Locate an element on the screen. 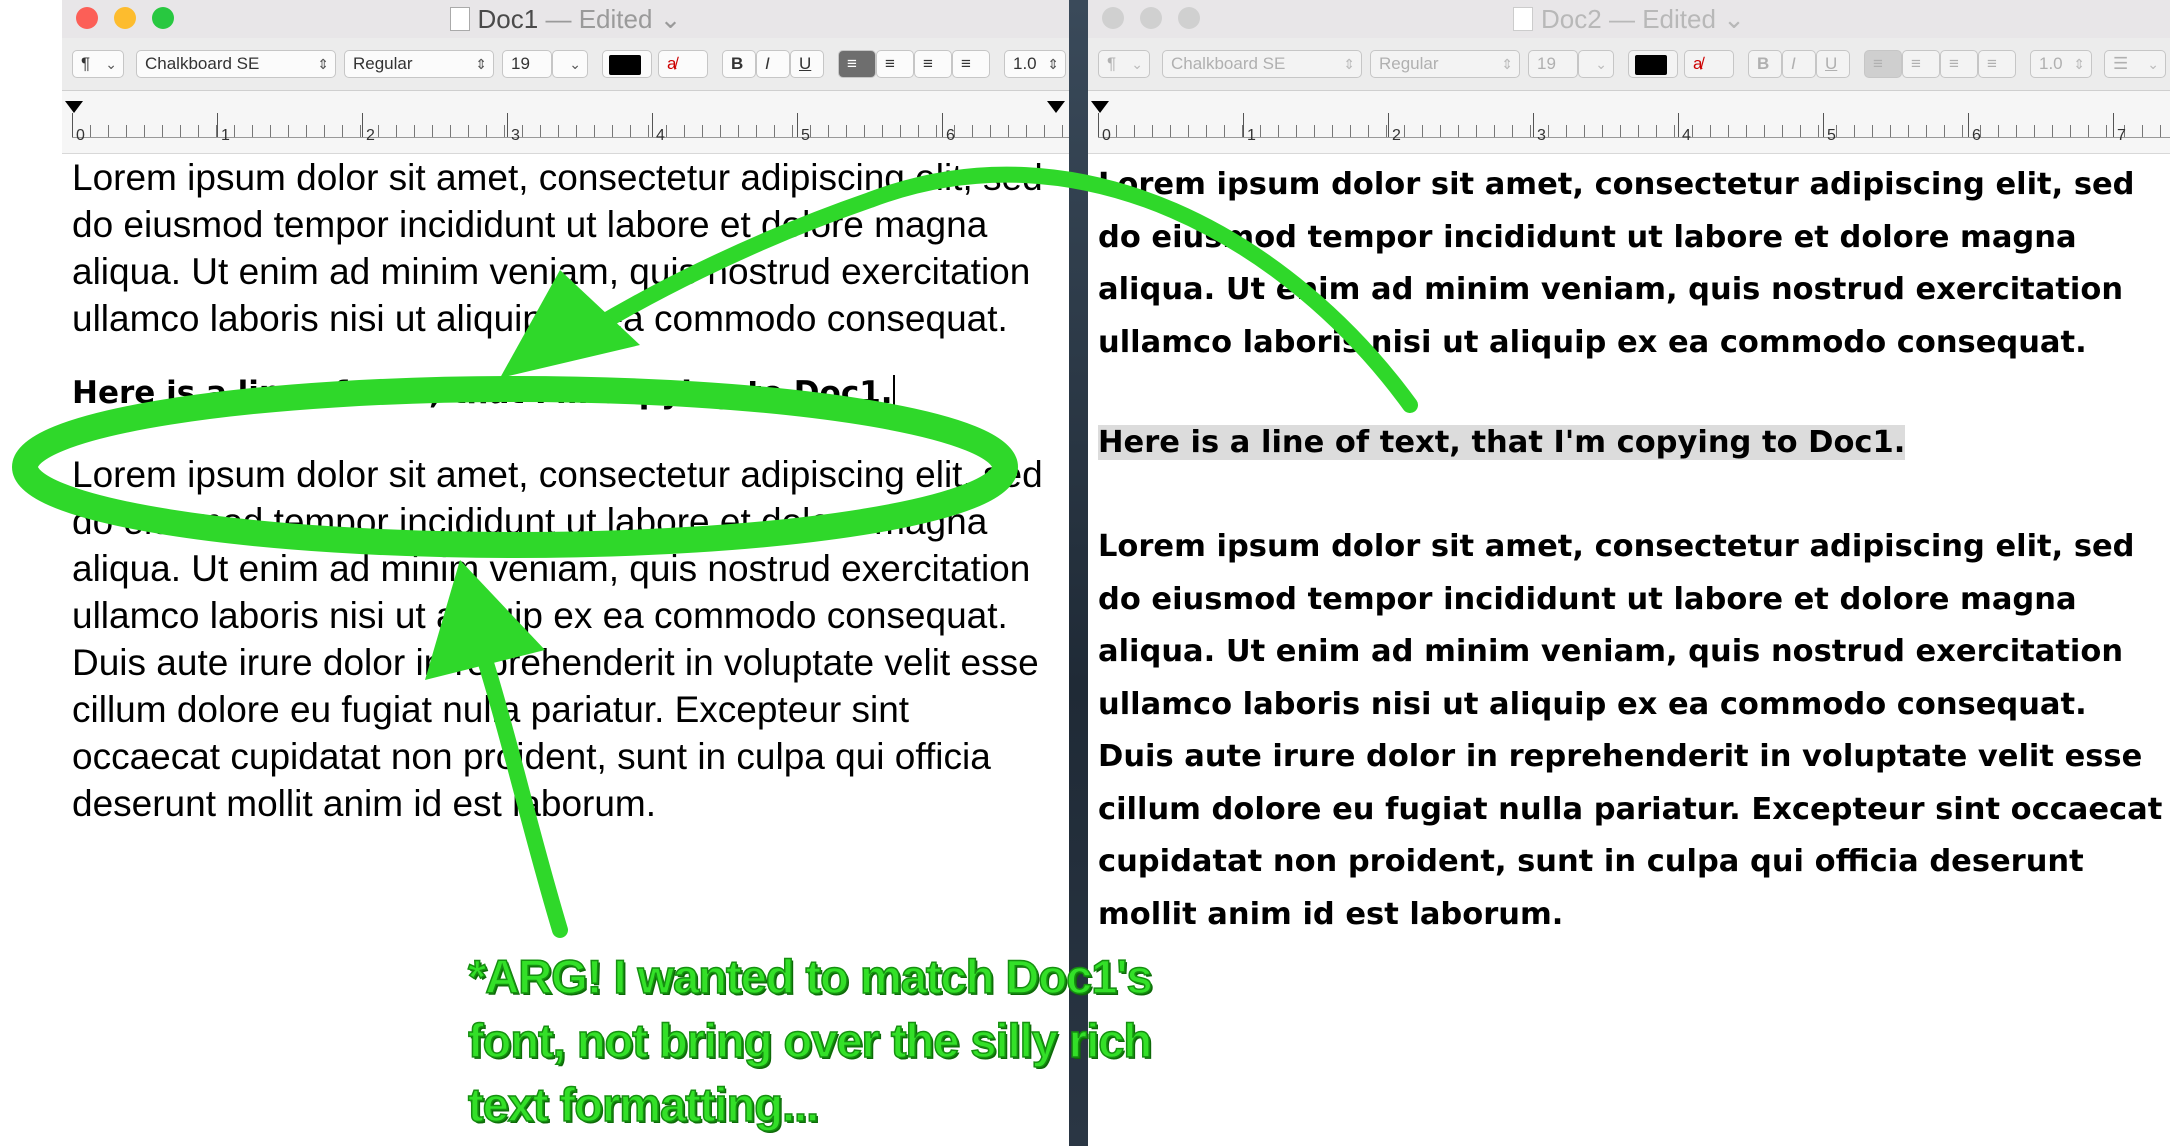  annotation-line: *ARG! I wanted to match Doc1's is located at coordinates (810, 976).